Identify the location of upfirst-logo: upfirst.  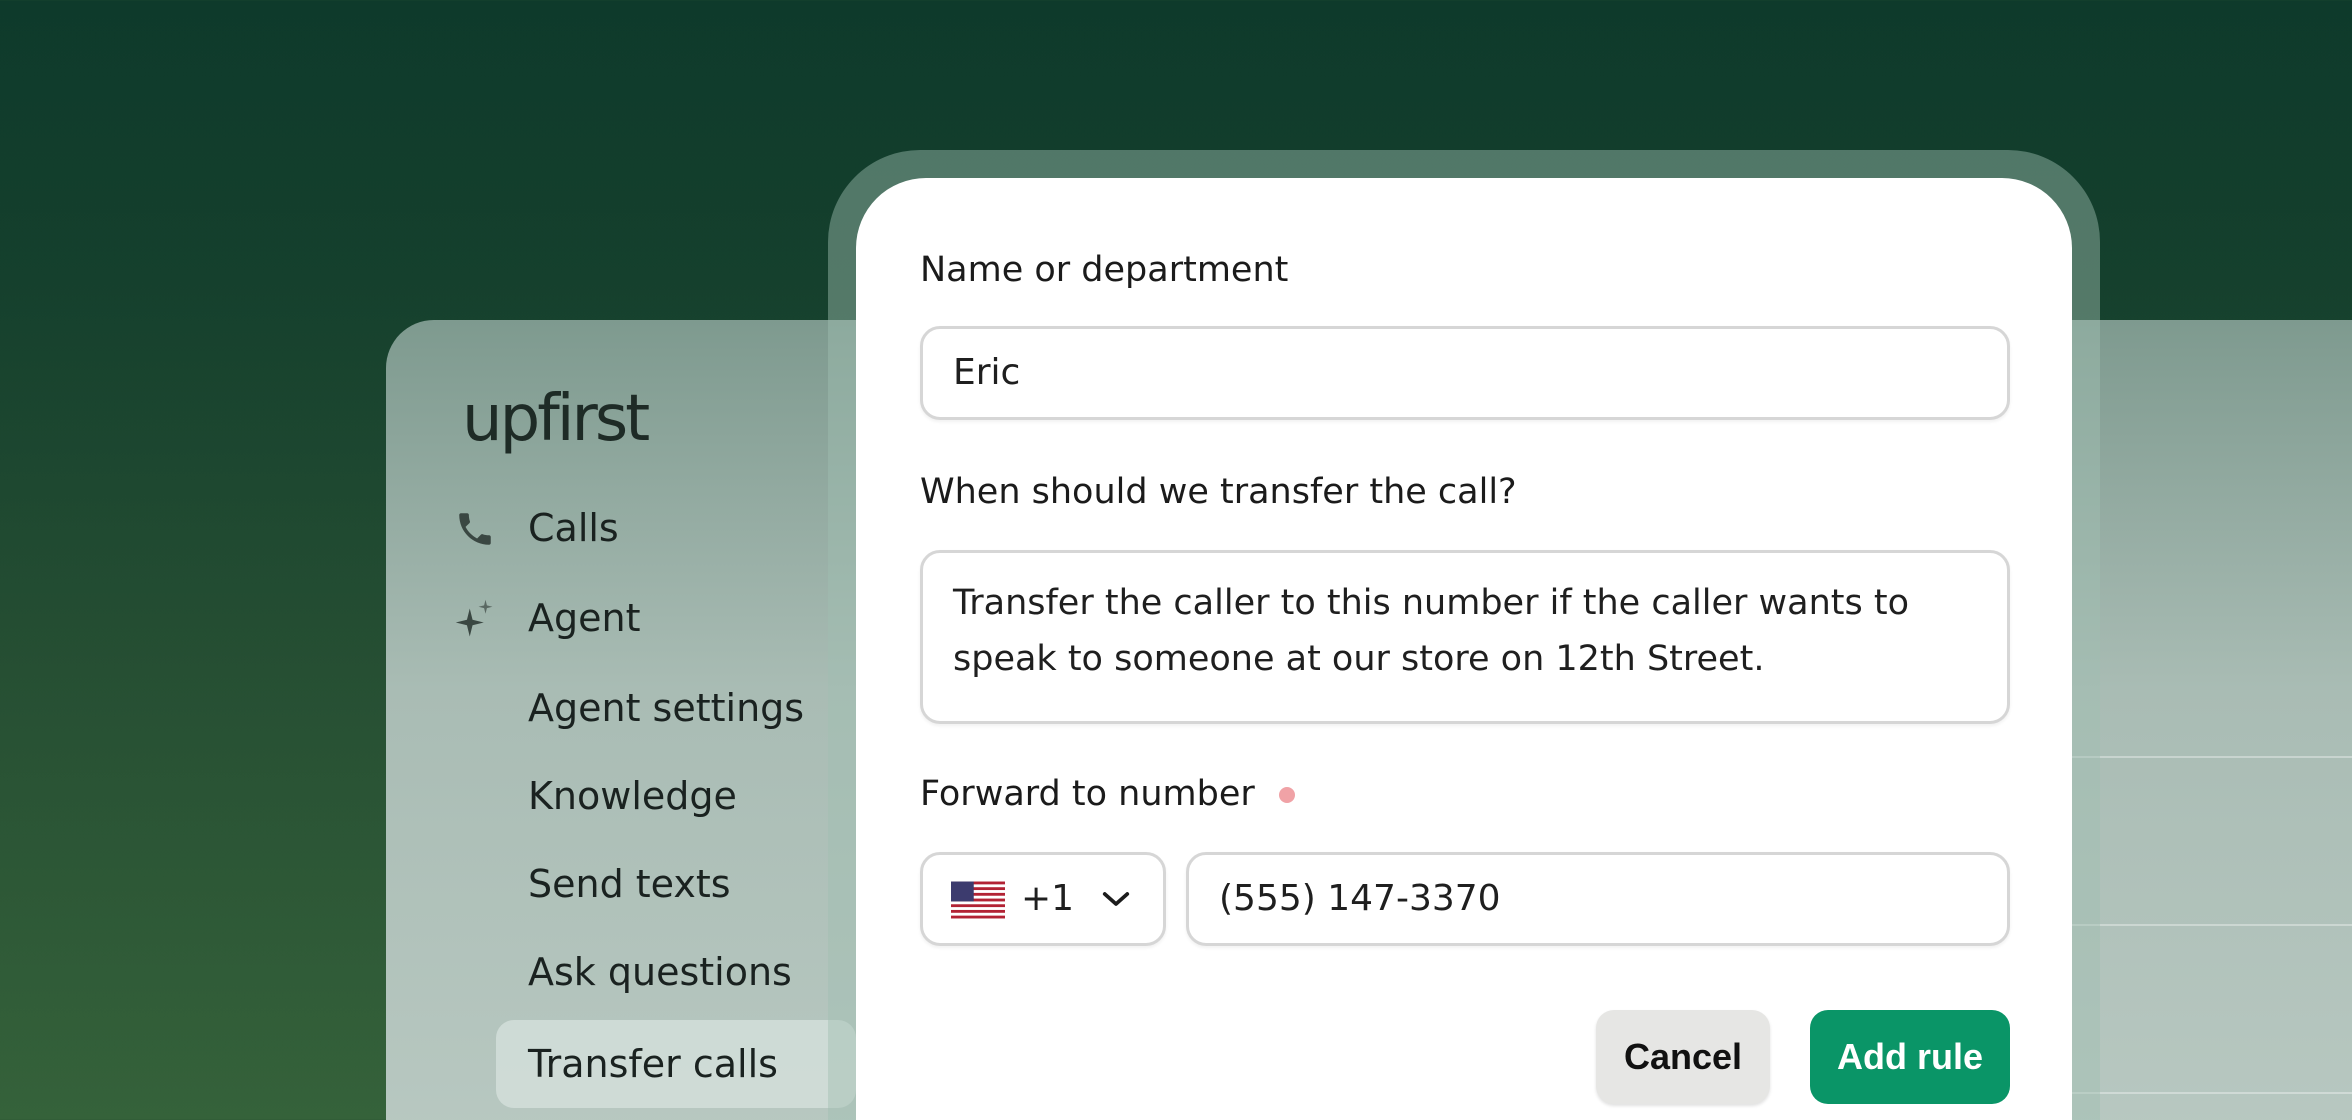
(556, 419).